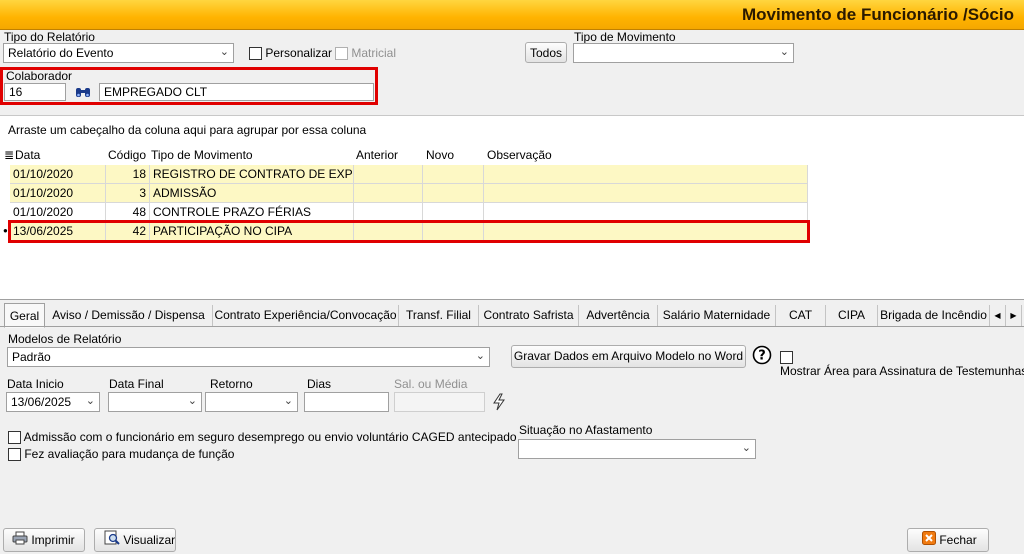 This screenshot has height=554, width=1024. Describe the element at coordinates (35, 92) in the screenshot. I see `colaborador-code-input: 16` at that location.